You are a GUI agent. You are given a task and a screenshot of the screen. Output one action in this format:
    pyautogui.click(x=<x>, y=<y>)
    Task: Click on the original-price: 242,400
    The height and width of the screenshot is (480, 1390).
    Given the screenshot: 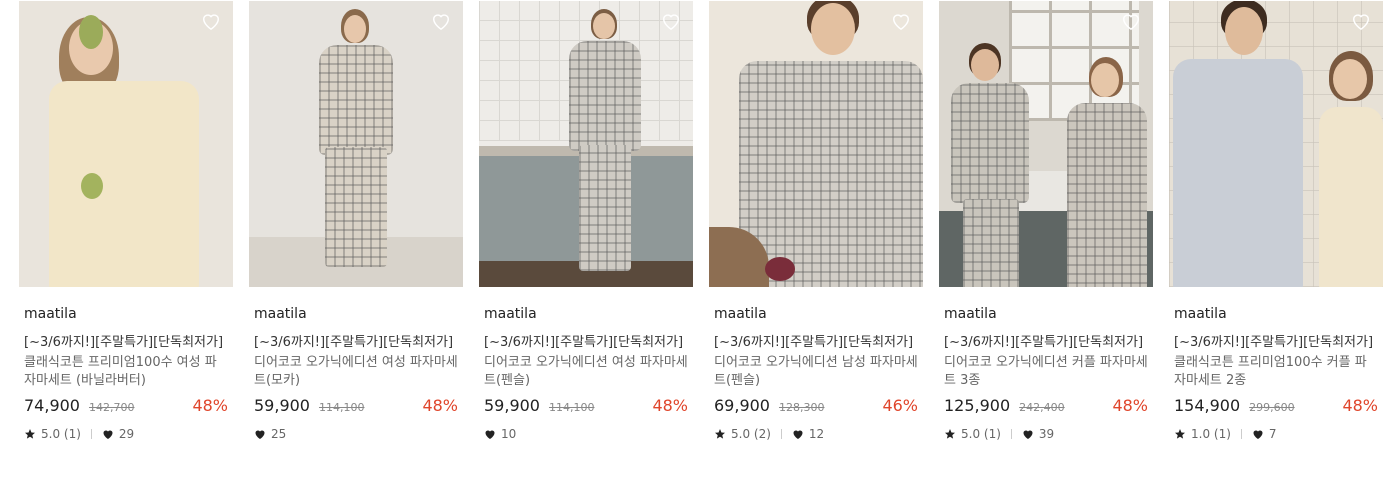 What is the action you would take?
    pyautogui.click(x=1042, y=407)
    